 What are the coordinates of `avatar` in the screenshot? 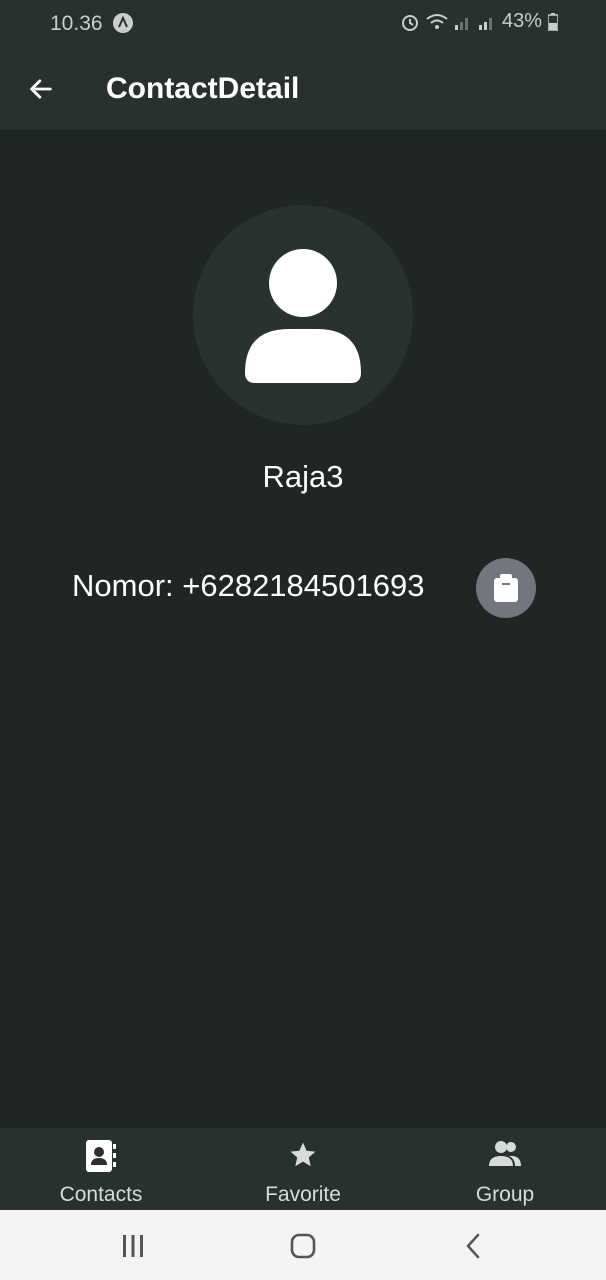 It's located at (303, 315).